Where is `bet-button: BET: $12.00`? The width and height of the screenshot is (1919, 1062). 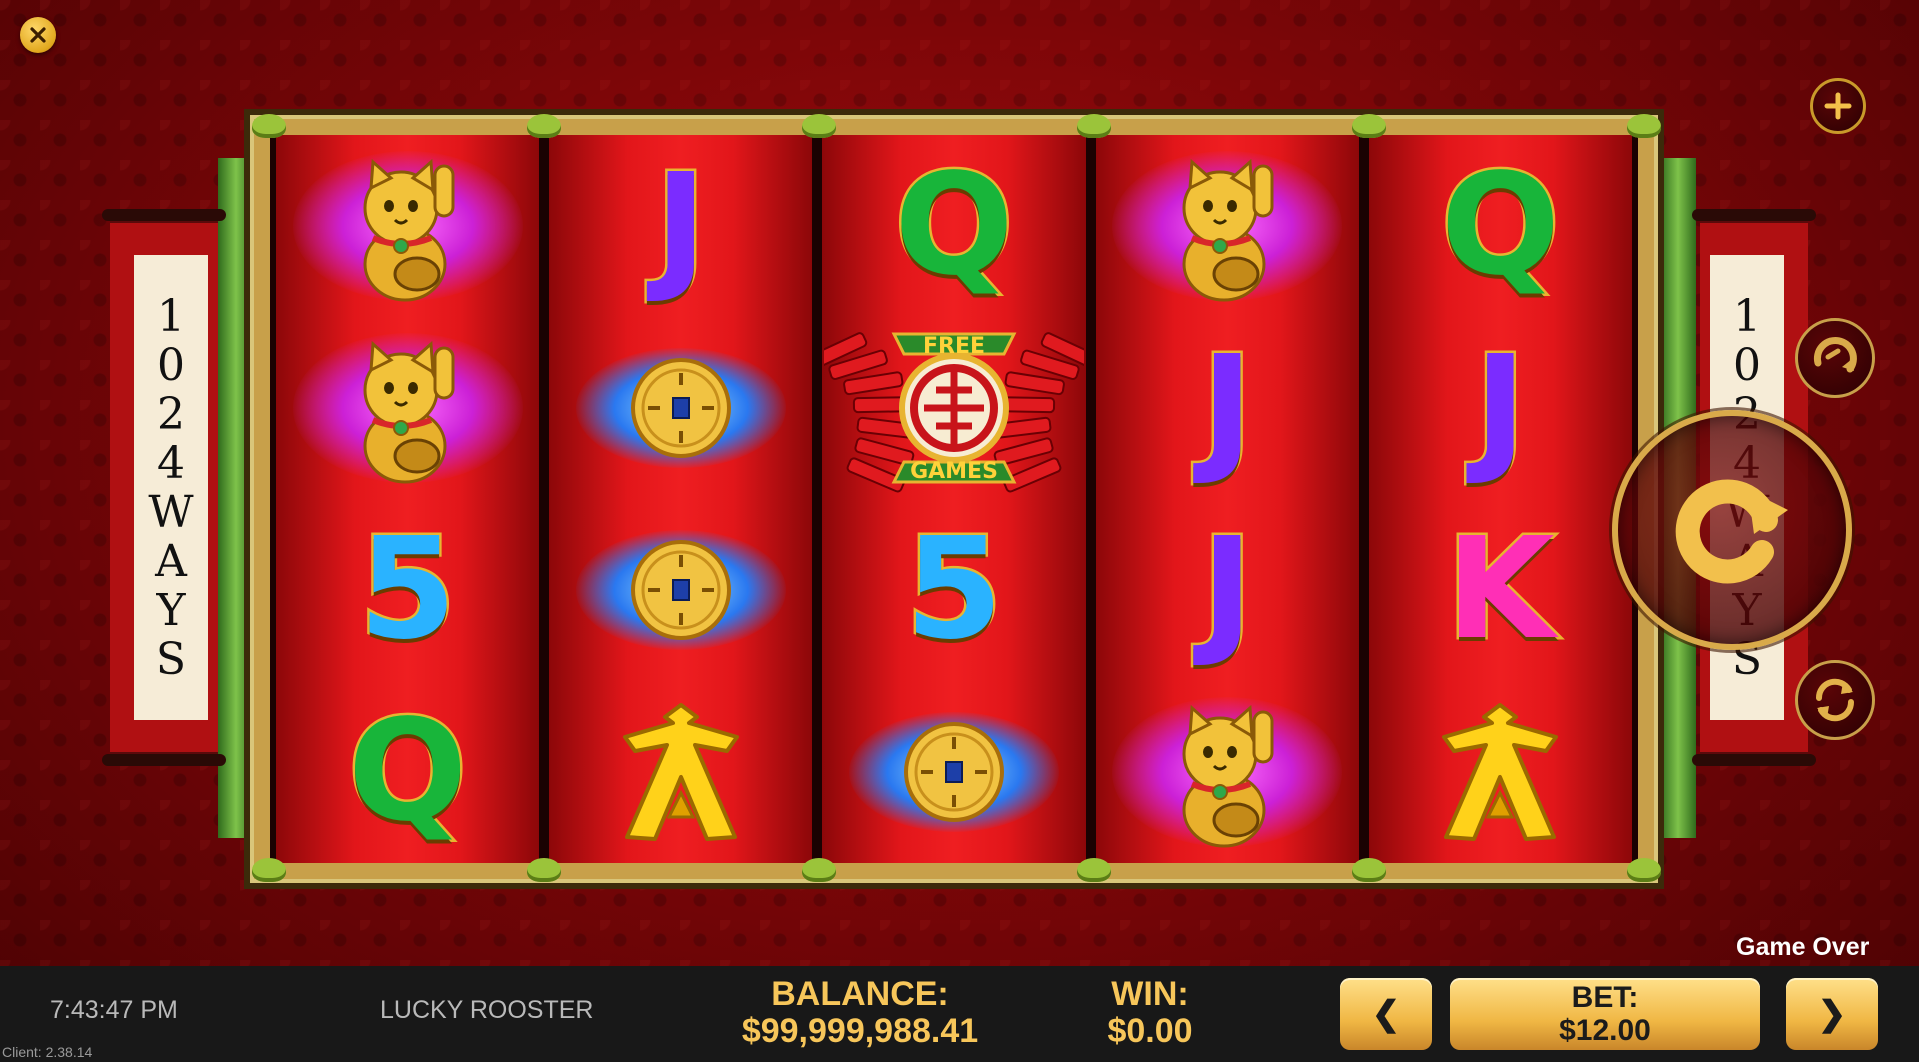 bet-button: BET: $12.00 is located at coordinates (1605, 1014).